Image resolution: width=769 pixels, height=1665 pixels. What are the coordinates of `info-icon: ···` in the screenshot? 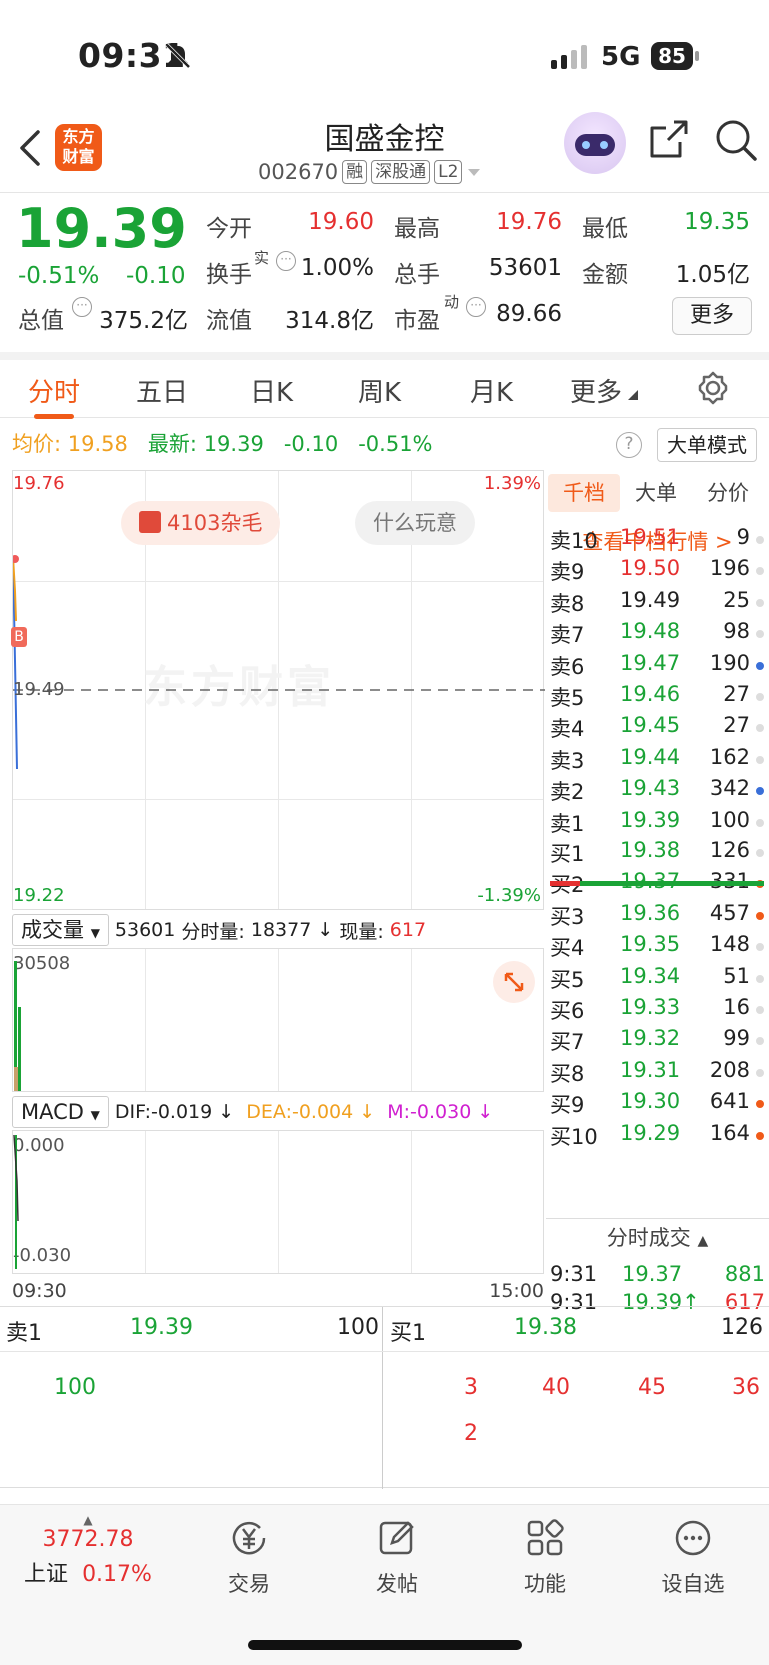 It's located at (82, 307).